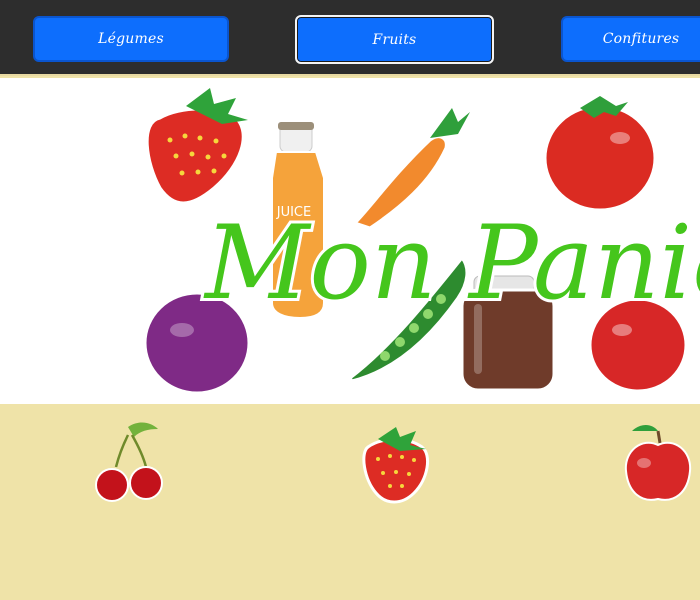 The image size is (700, 600). I want to click on nav-button-legumes: Légumes, so click(131, 39).